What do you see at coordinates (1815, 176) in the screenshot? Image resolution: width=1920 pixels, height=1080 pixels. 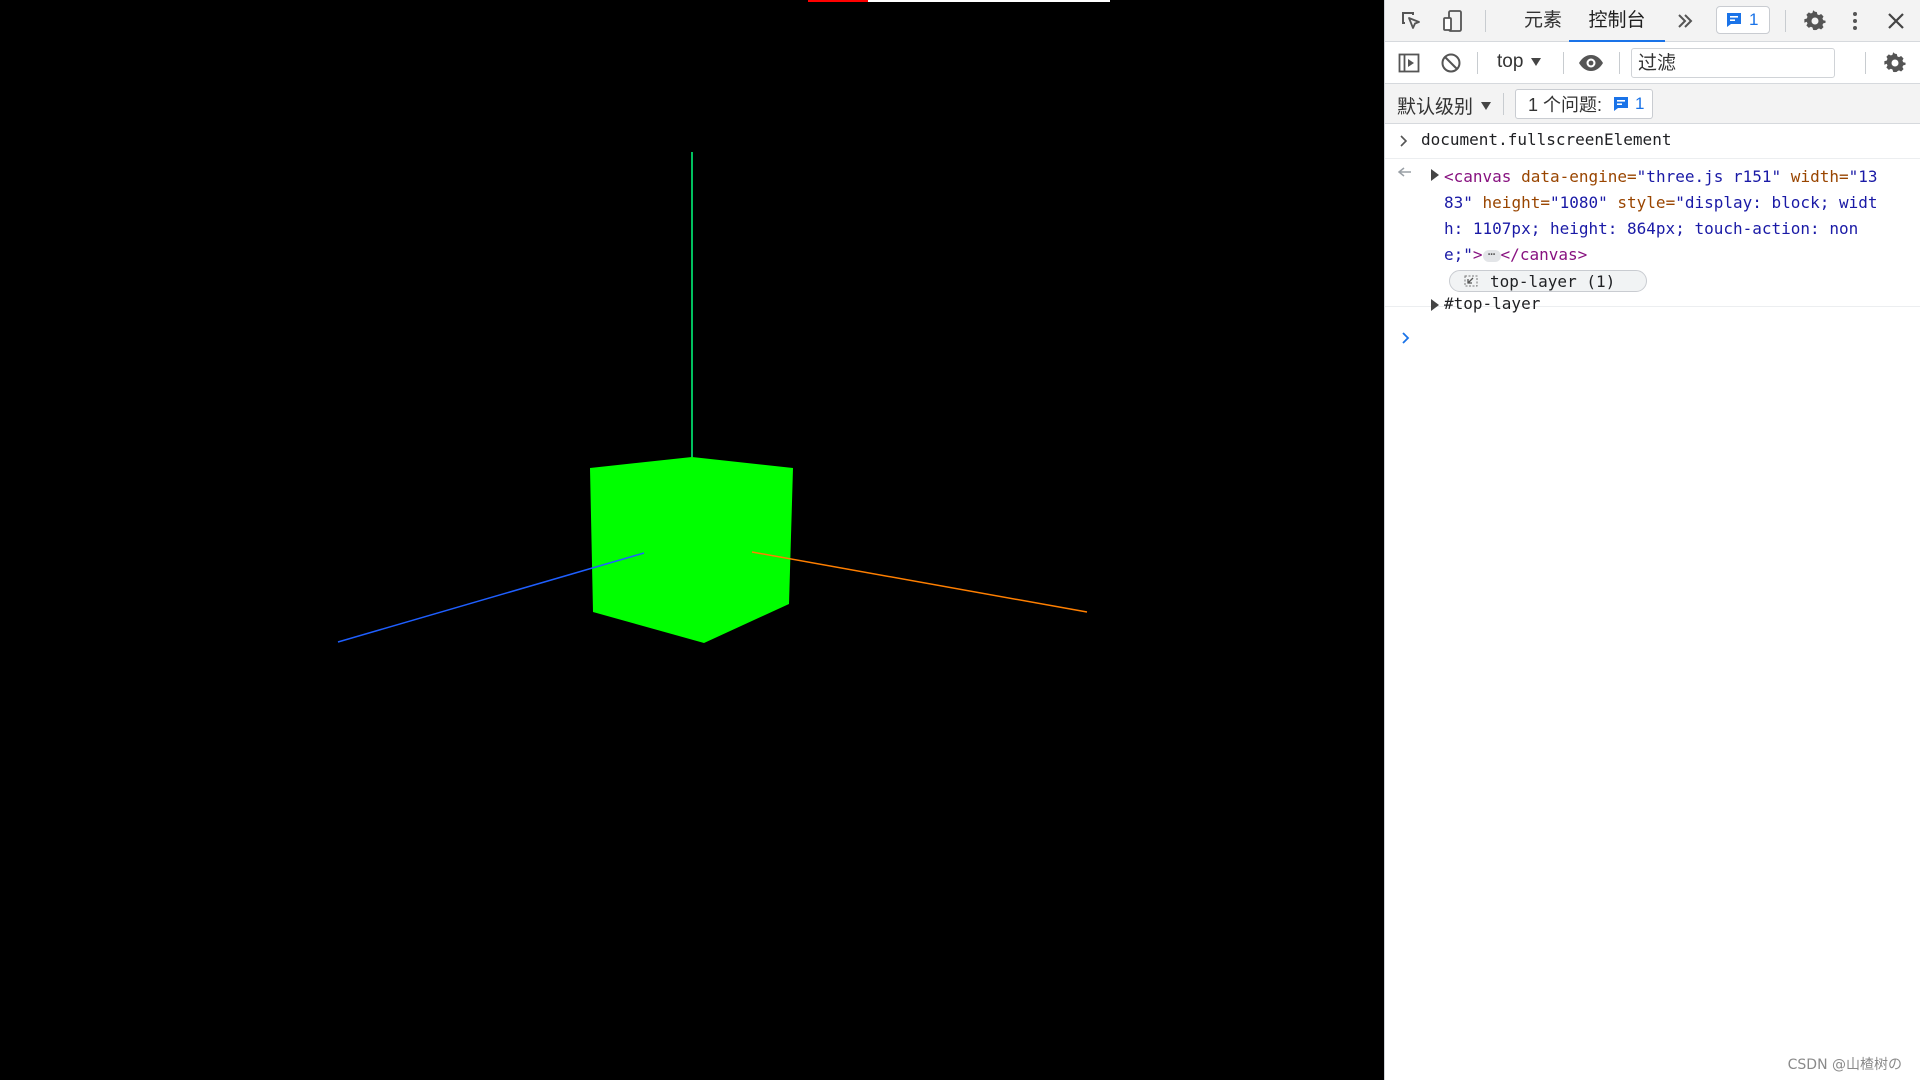 I see `attr-name: width=` at bounding box center [1815, 176].